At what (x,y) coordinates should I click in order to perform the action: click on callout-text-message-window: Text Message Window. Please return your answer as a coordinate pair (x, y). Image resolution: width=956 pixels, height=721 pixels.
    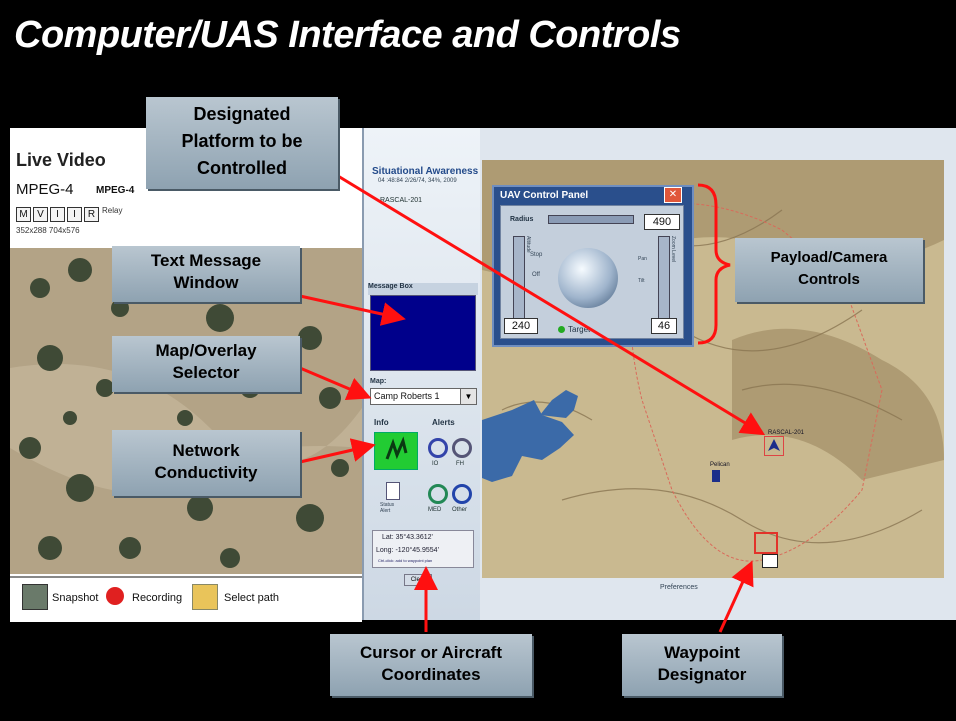
    Looking at the image, I should click on (206, 274).